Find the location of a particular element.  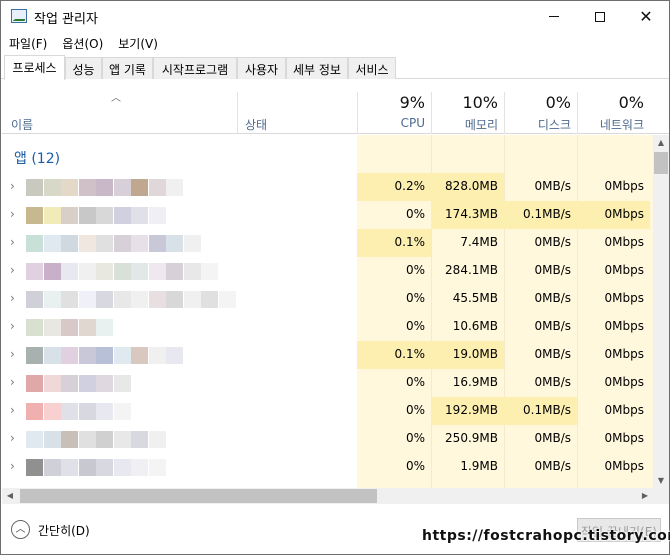

tab-startup: 시작프로그램 is located at coordinates (195, 68).